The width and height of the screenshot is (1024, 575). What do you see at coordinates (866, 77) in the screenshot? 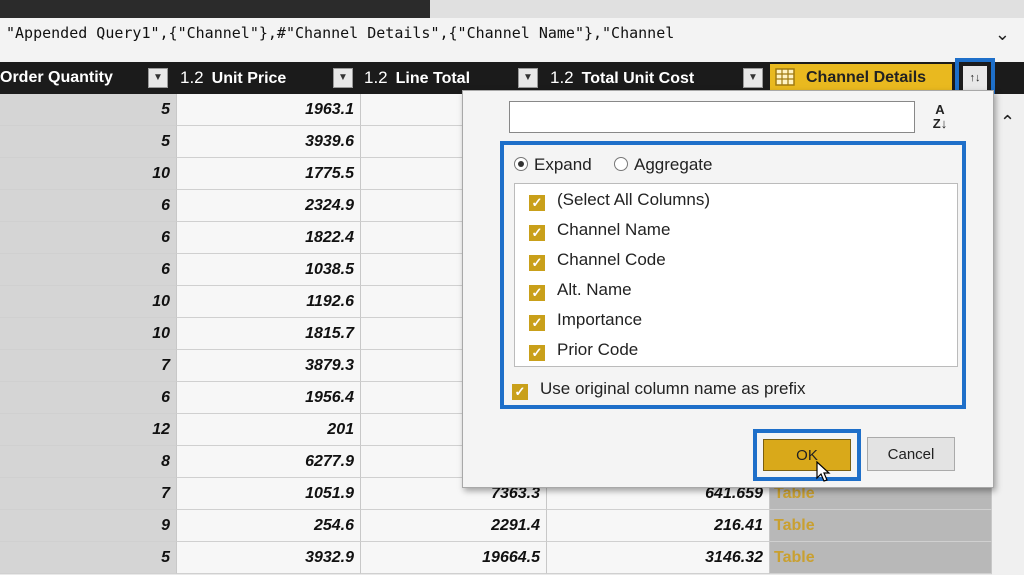
I see `header-label: Channel Details` at bounding box center [866, 77].